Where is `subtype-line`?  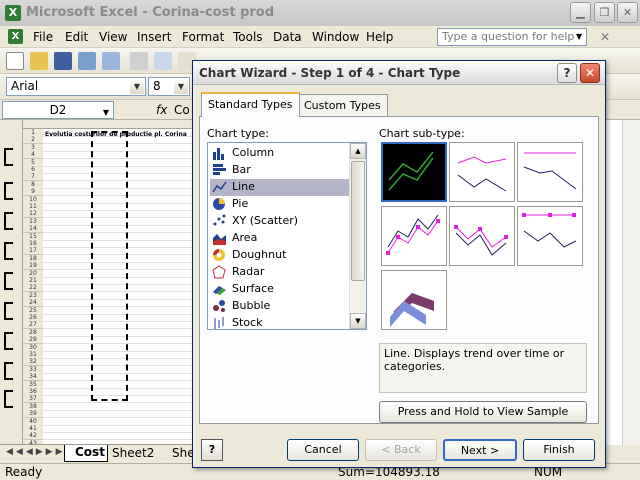 subtype-line is located at coordinates (414, 172).